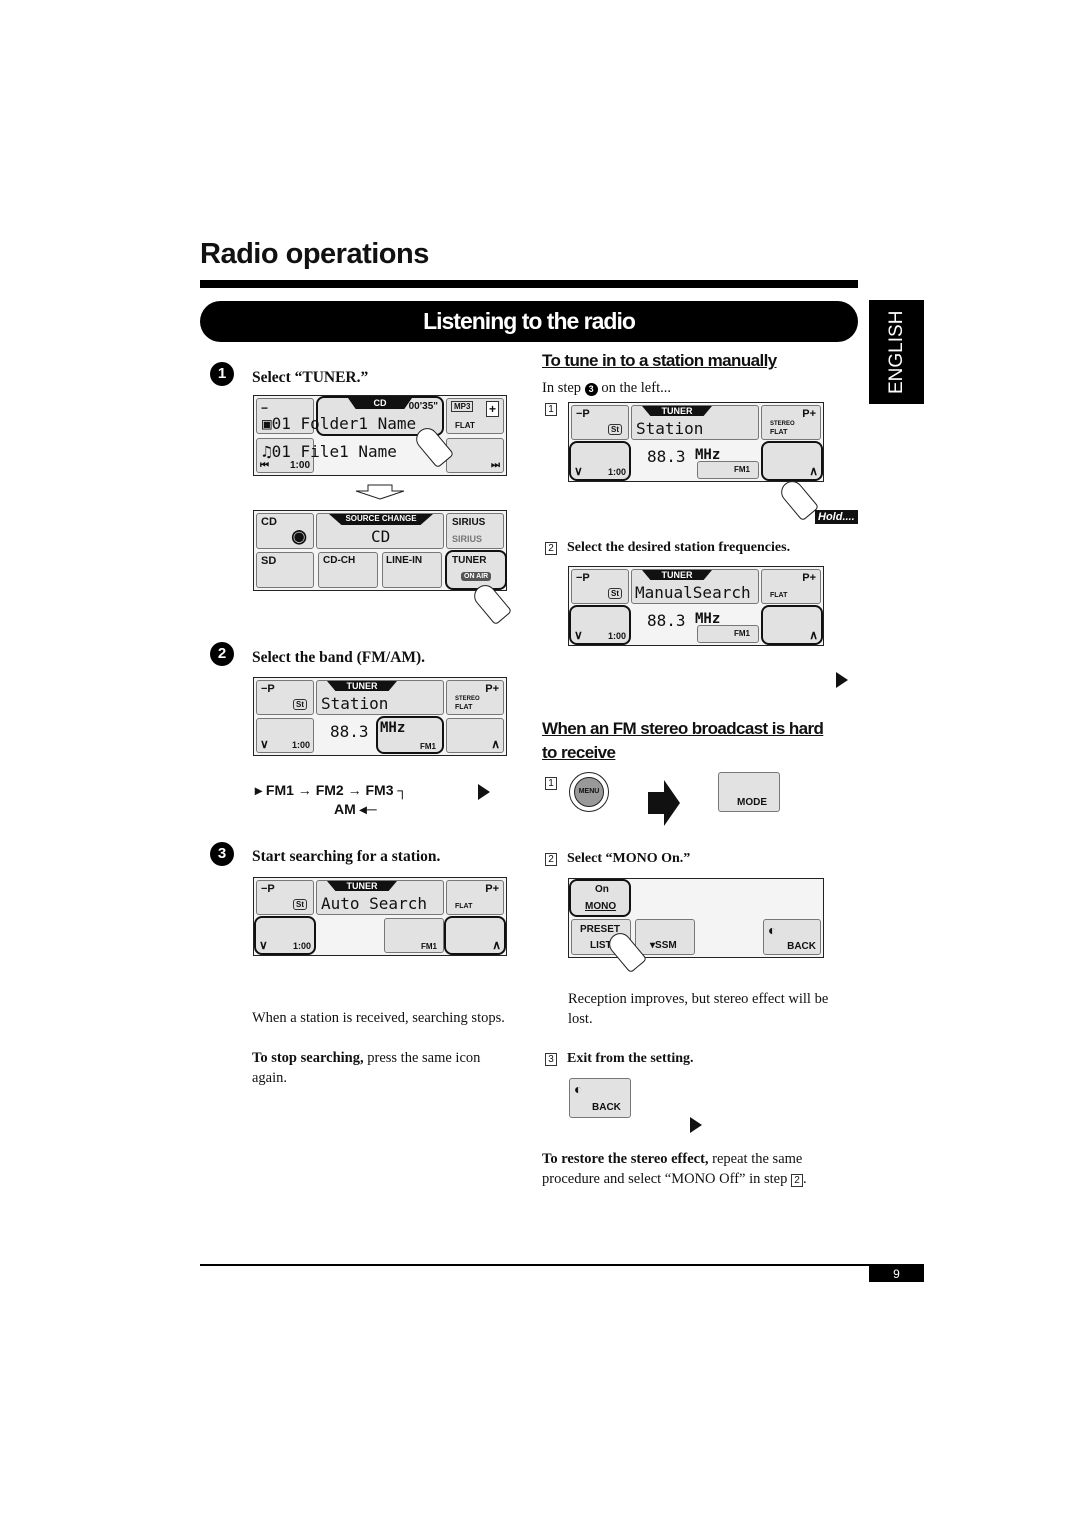  Describe the element at coordinates (749, 792) in the screenshot. I see `mode-button: MODE` at that location.